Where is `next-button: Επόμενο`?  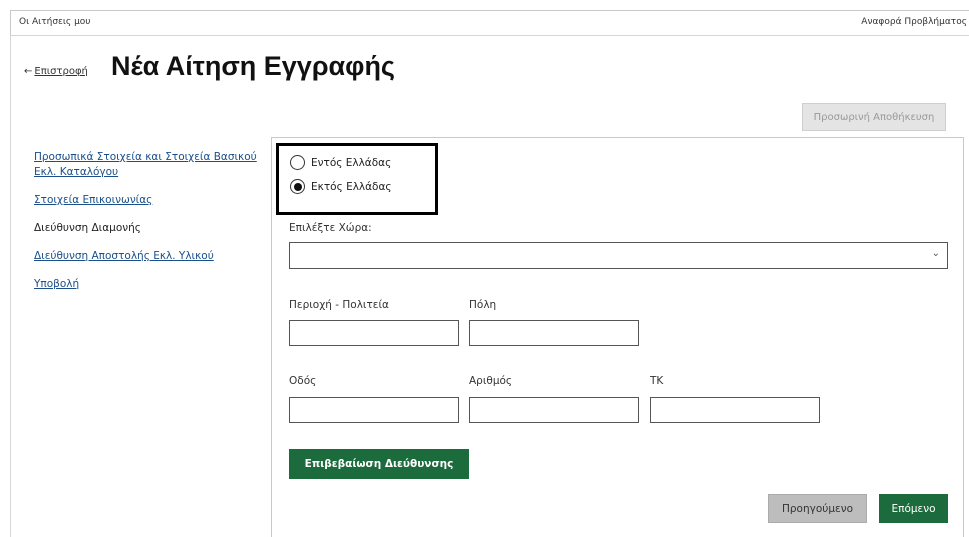 next-button: Επόμενο is located at coordinates (913, 508).